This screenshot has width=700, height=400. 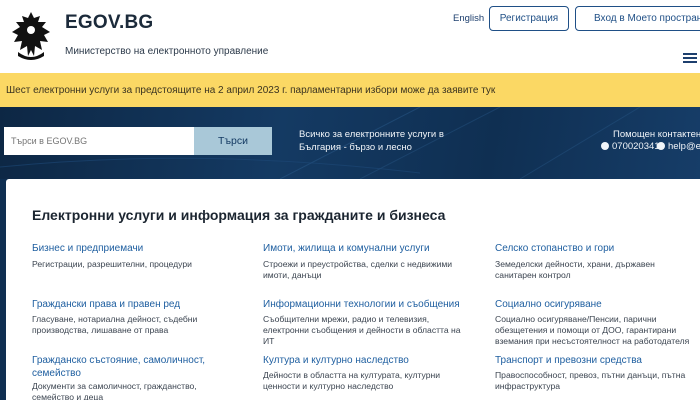 I want to click on help-phone-number: 070020341, so click(x=636, y=146).